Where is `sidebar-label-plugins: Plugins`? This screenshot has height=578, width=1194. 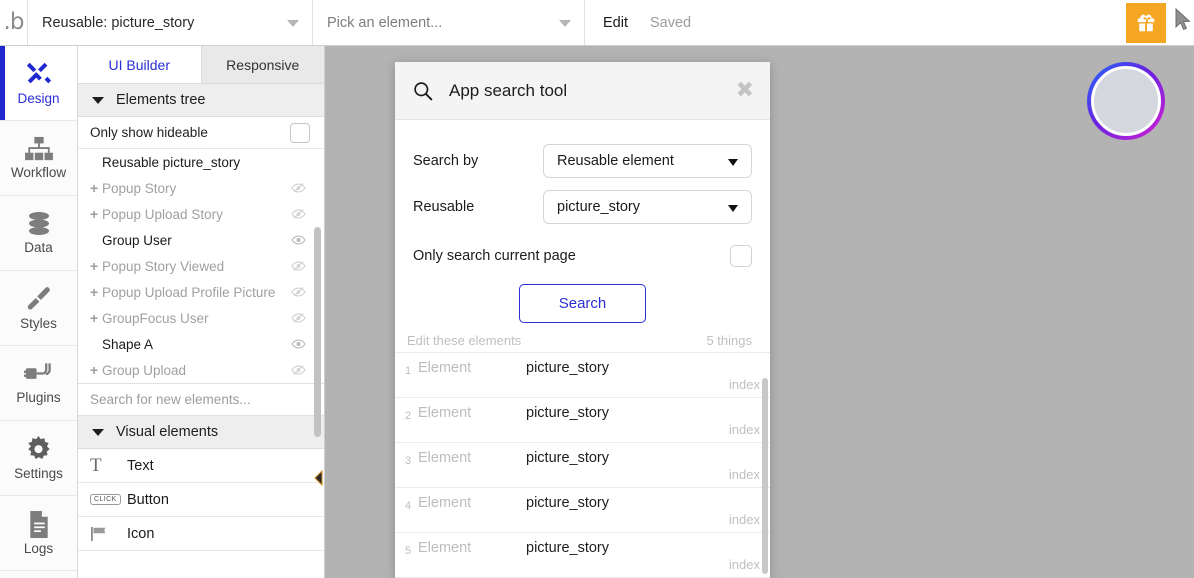
sidebar-label-plugins: Plugins is located at coordinates (38, 397).